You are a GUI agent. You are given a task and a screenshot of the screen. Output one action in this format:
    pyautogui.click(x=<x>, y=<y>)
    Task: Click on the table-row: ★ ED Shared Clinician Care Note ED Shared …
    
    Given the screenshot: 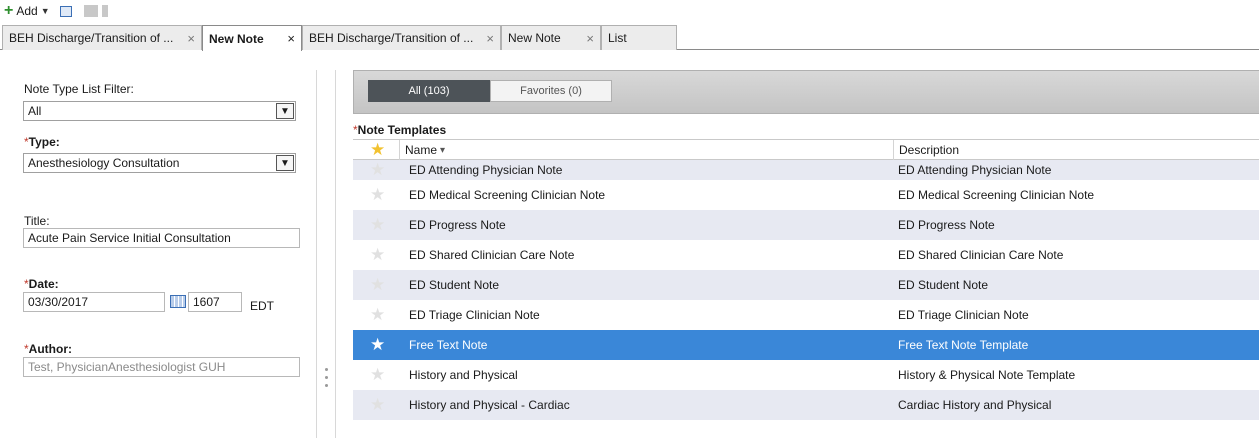 What is the action you would take?
    pyautogui.click(x=806, y=255)
    